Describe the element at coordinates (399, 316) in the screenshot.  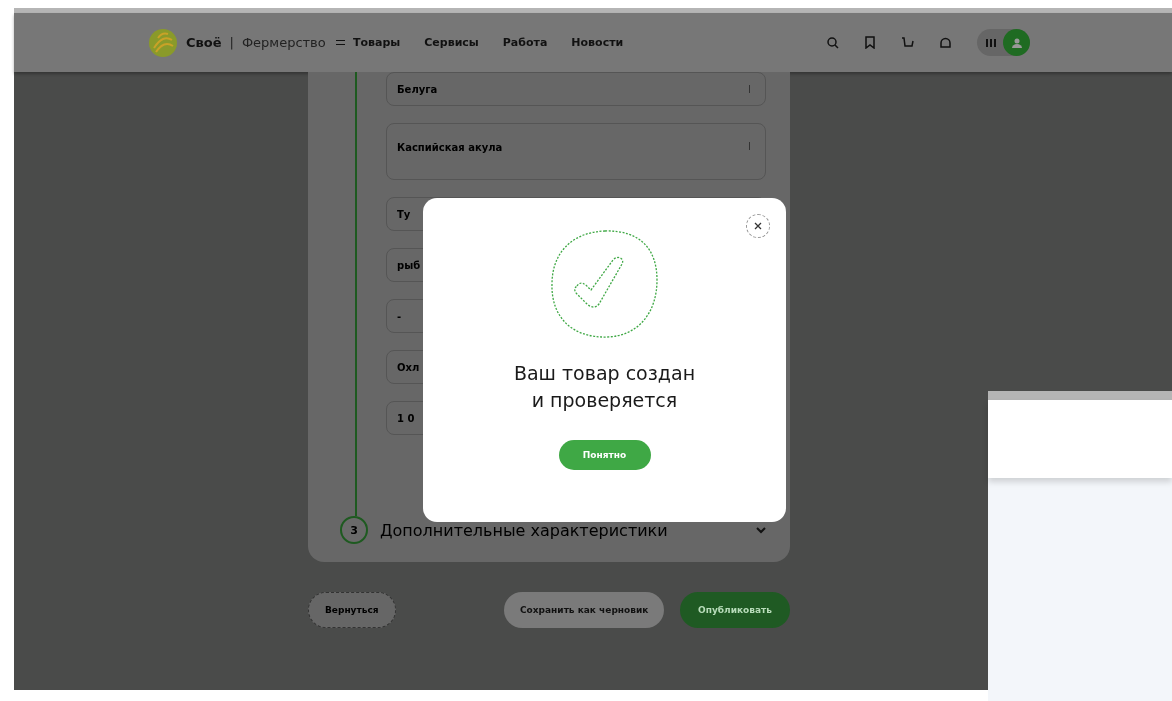
I see `field-value: -` at that location.